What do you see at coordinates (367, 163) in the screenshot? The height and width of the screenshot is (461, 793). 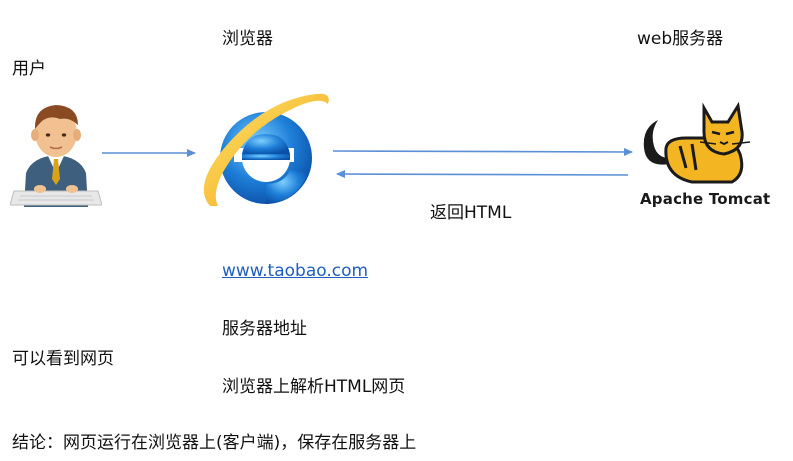 I see `flow-arrows` at bounding box center [367, 163].